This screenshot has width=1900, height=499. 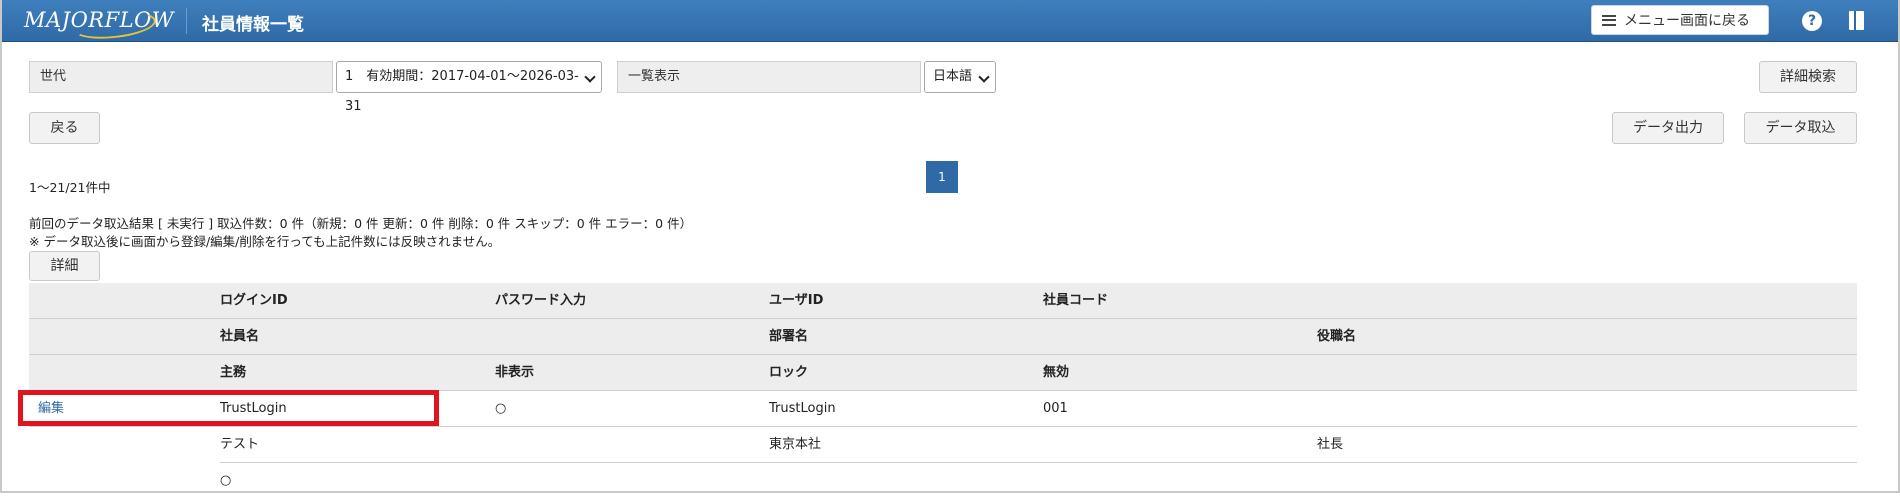 What do you see at coordinates (240, 336) in the screenshot?
I see `column-header-employee-name: 社員名` at bounding box center [240, 336].